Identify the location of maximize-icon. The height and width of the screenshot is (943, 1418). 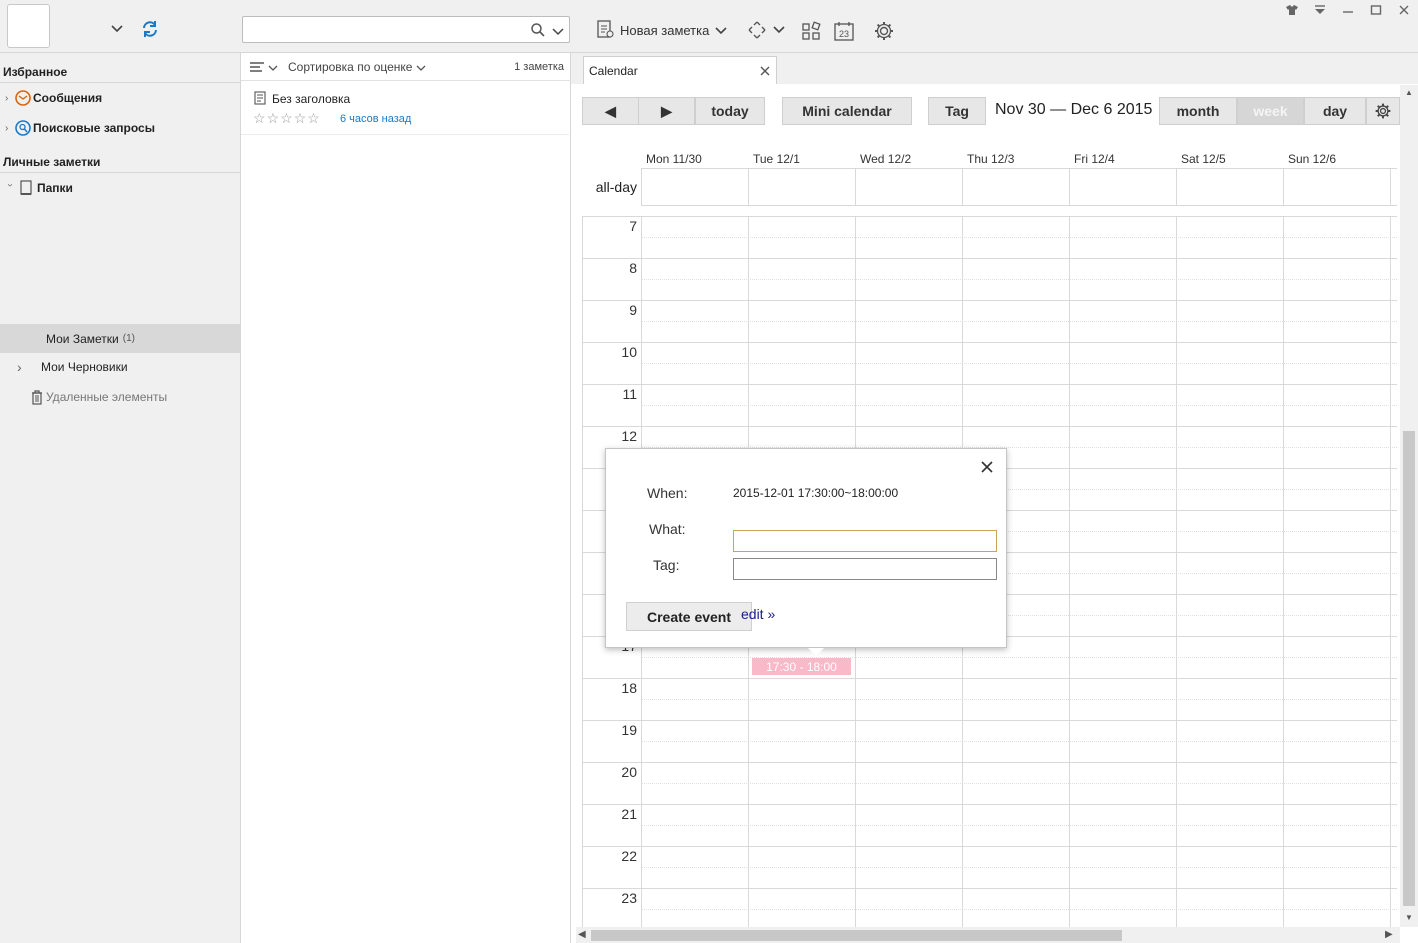
(1376, 10).